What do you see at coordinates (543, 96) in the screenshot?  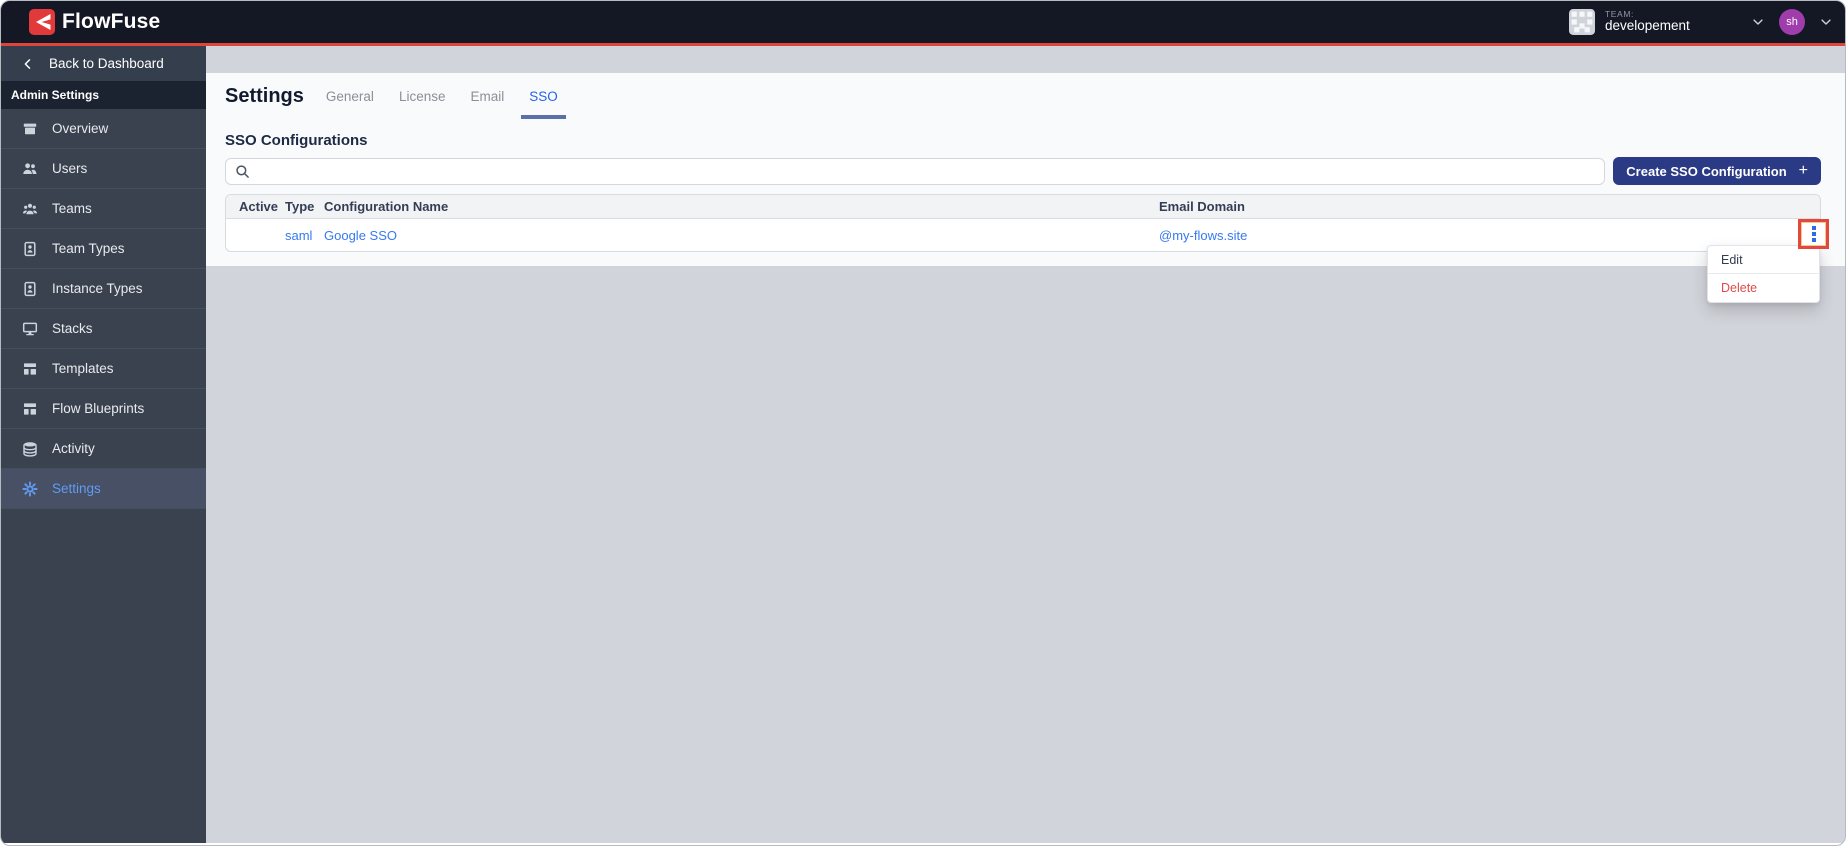 I see `tab-sso: SSO` at bounding box center [543, 96].